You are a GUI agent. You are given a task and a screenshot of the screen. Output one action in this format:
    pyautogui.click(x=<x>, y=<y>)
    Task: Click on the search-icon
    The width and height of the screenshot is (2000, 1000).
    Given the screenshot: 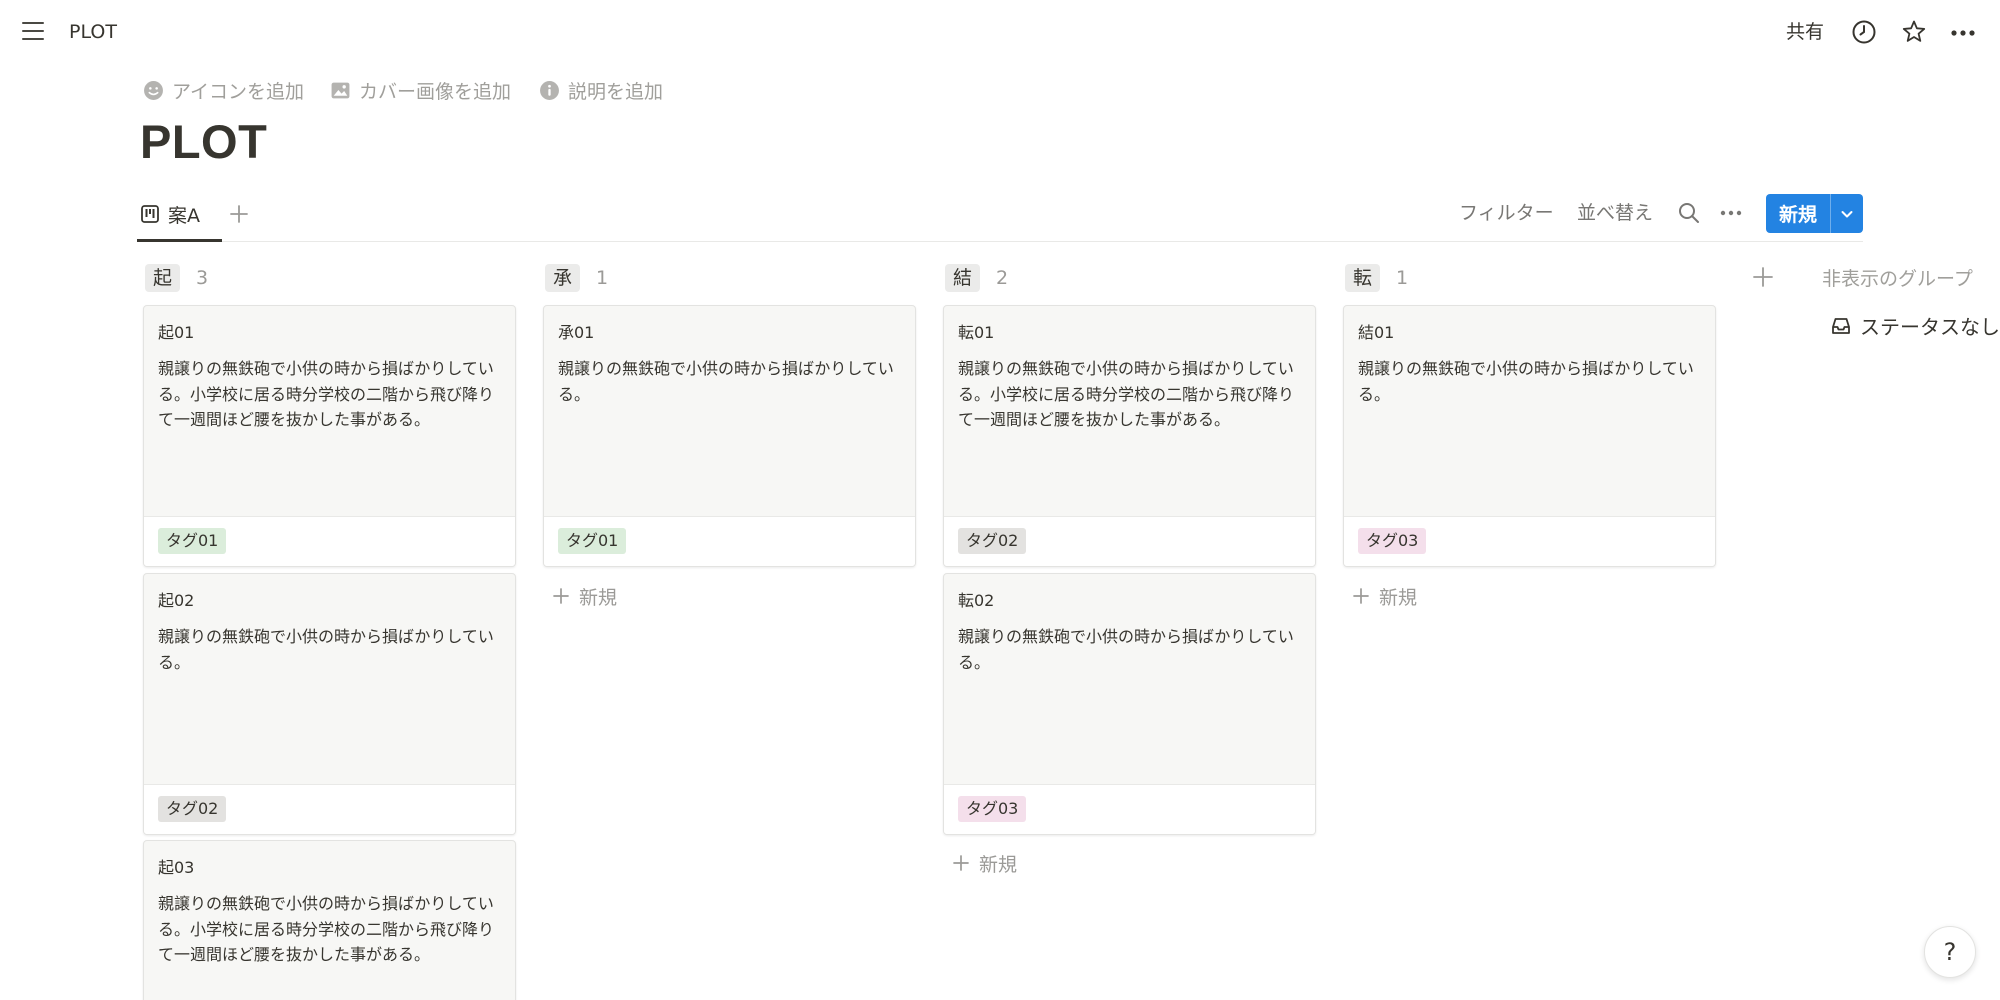 What is the action you would take?
    pyautogui.click(x=1689, y=213)
    